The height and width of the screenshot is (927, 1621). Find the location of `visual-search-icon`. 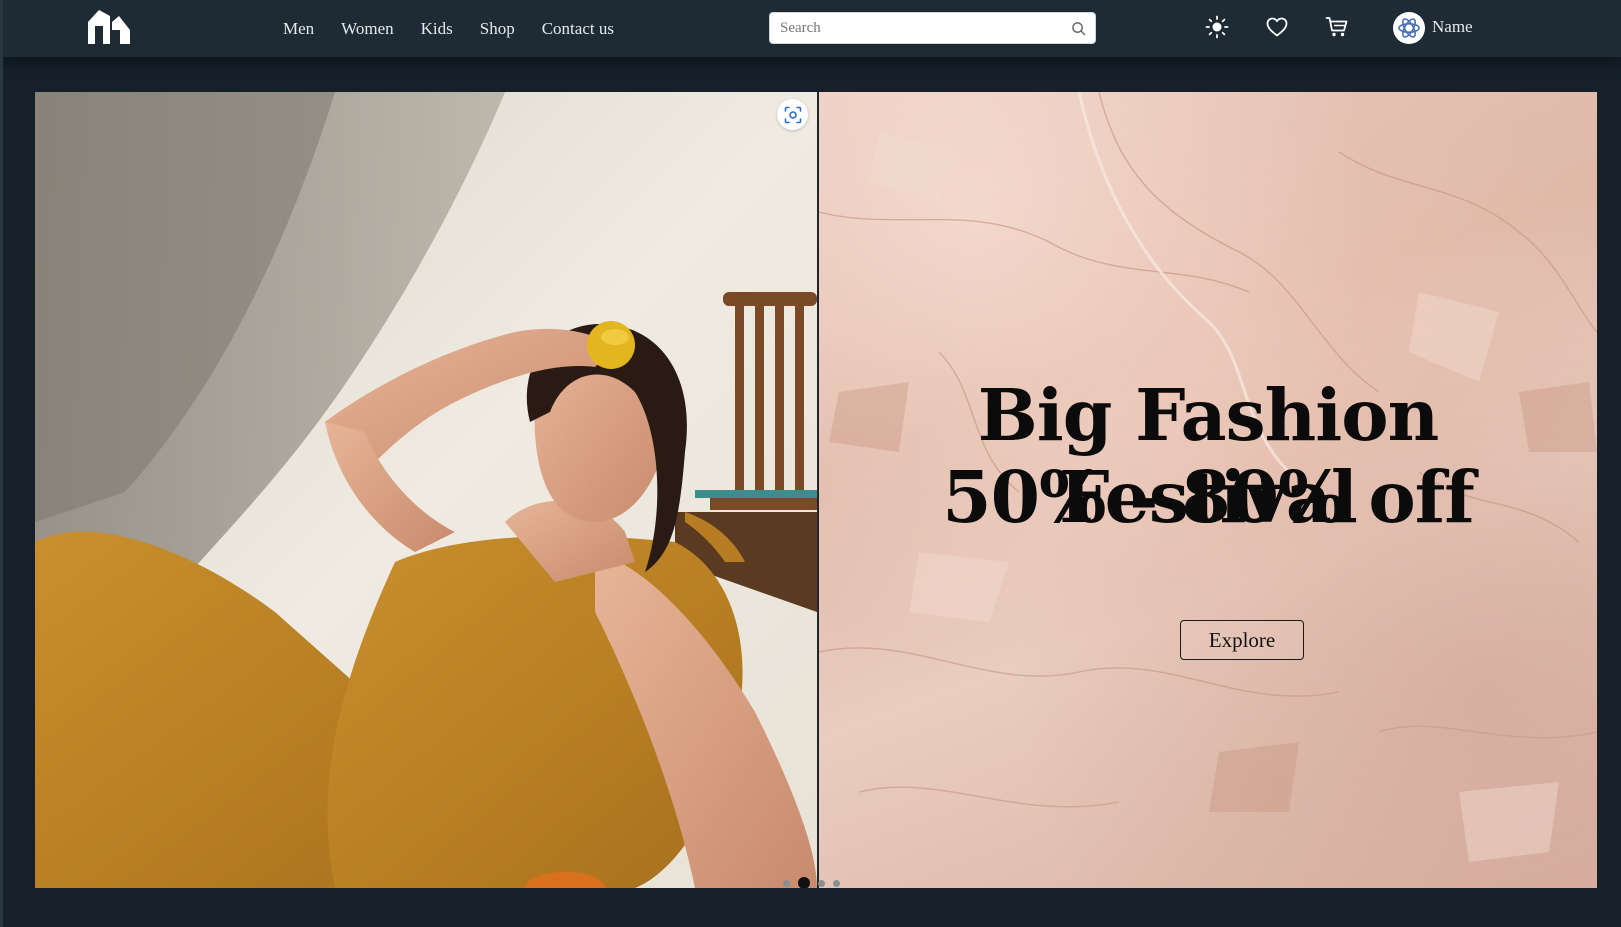

visual-search-icon is located at coordinates (792, 114).